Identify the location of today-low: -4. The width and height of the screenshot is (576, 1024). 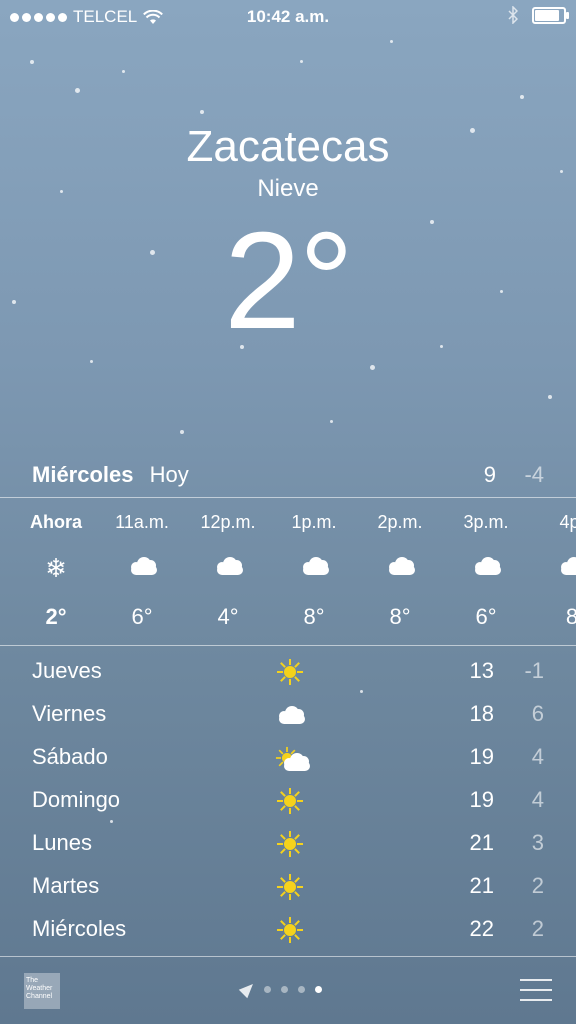
(534, 474).